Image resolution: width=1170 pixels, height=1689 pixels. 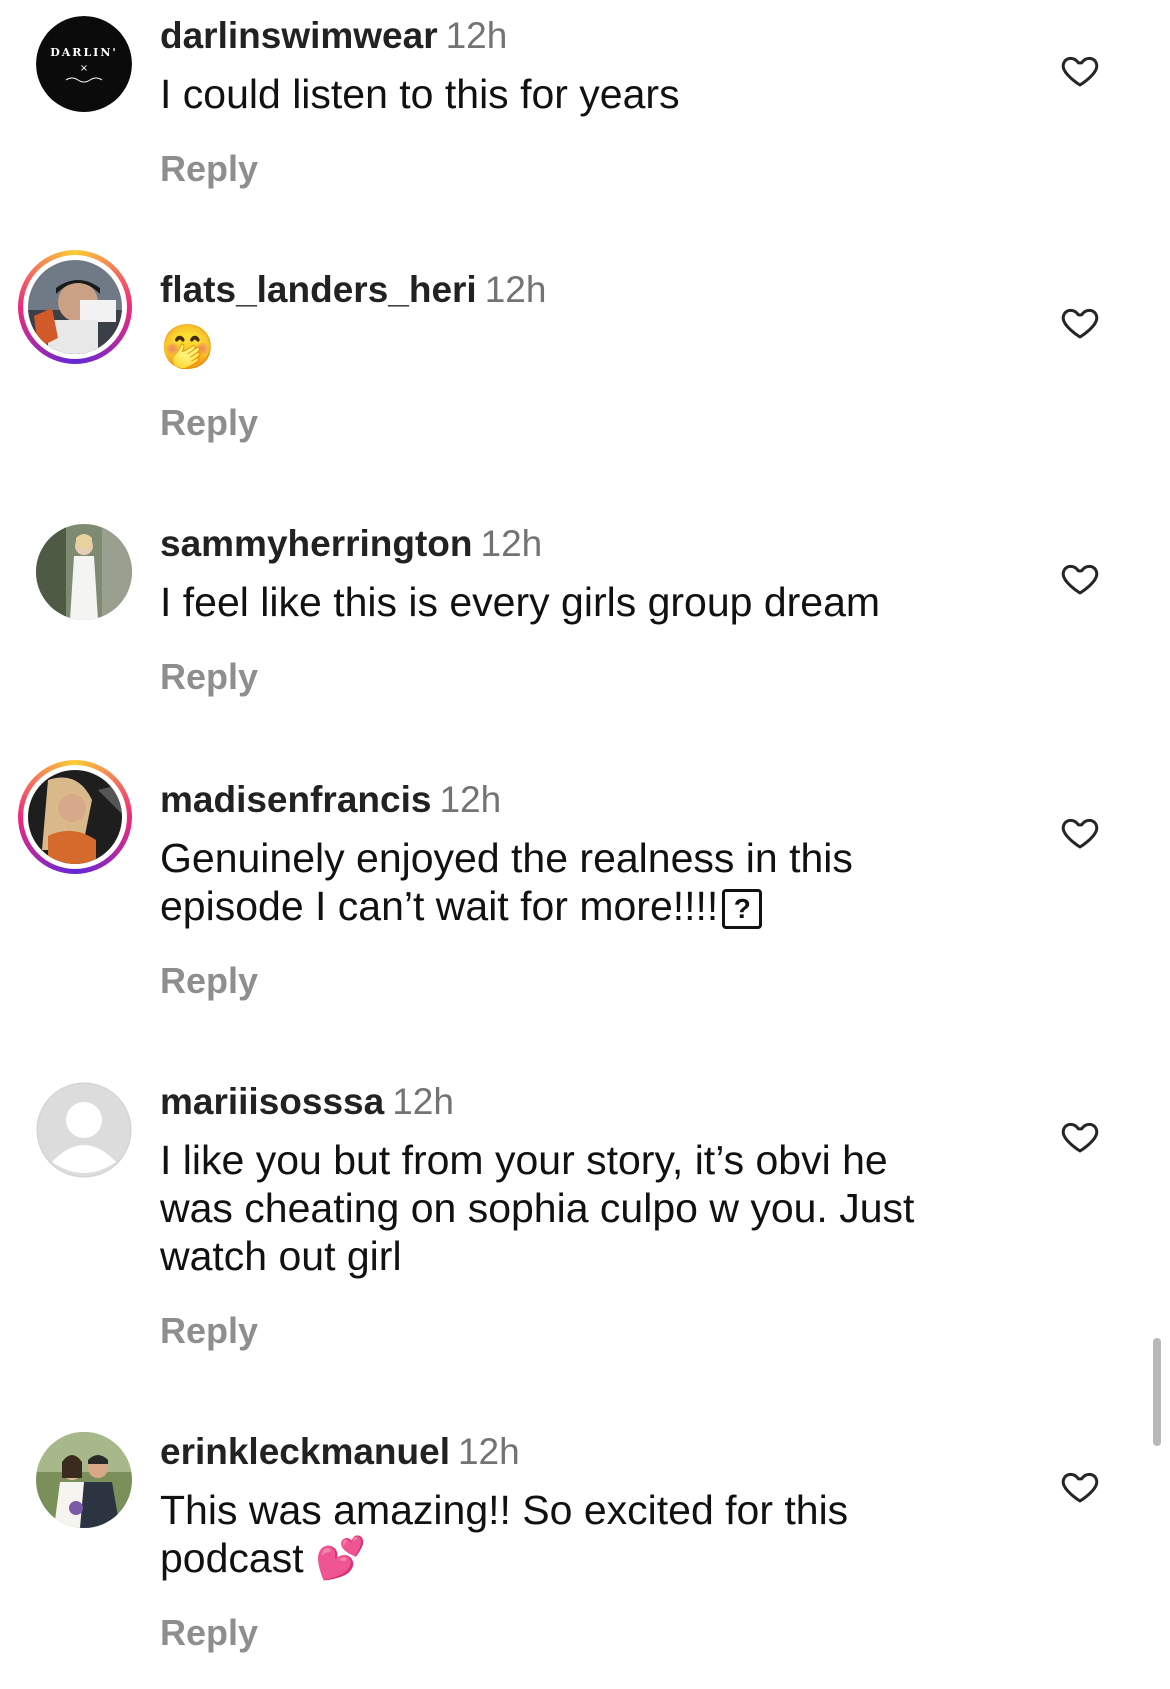 What do you see at coordinates (590, 290) in the screenshot?
I see `comment-header: flats_landers_heri 12h` at bounding box center [590, 290].